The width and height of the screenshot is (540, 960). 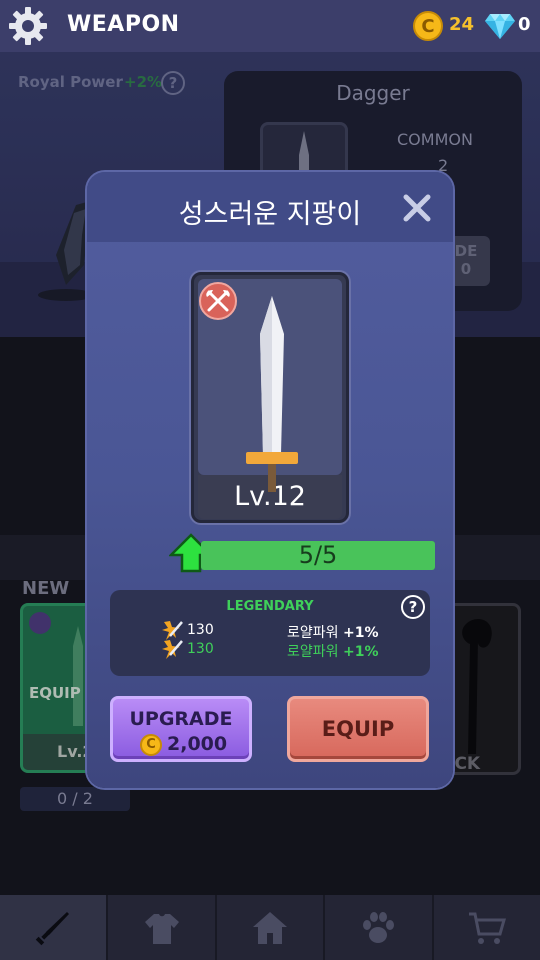 I want to click on crossed-axes-icon, so click(x=218, y=301).